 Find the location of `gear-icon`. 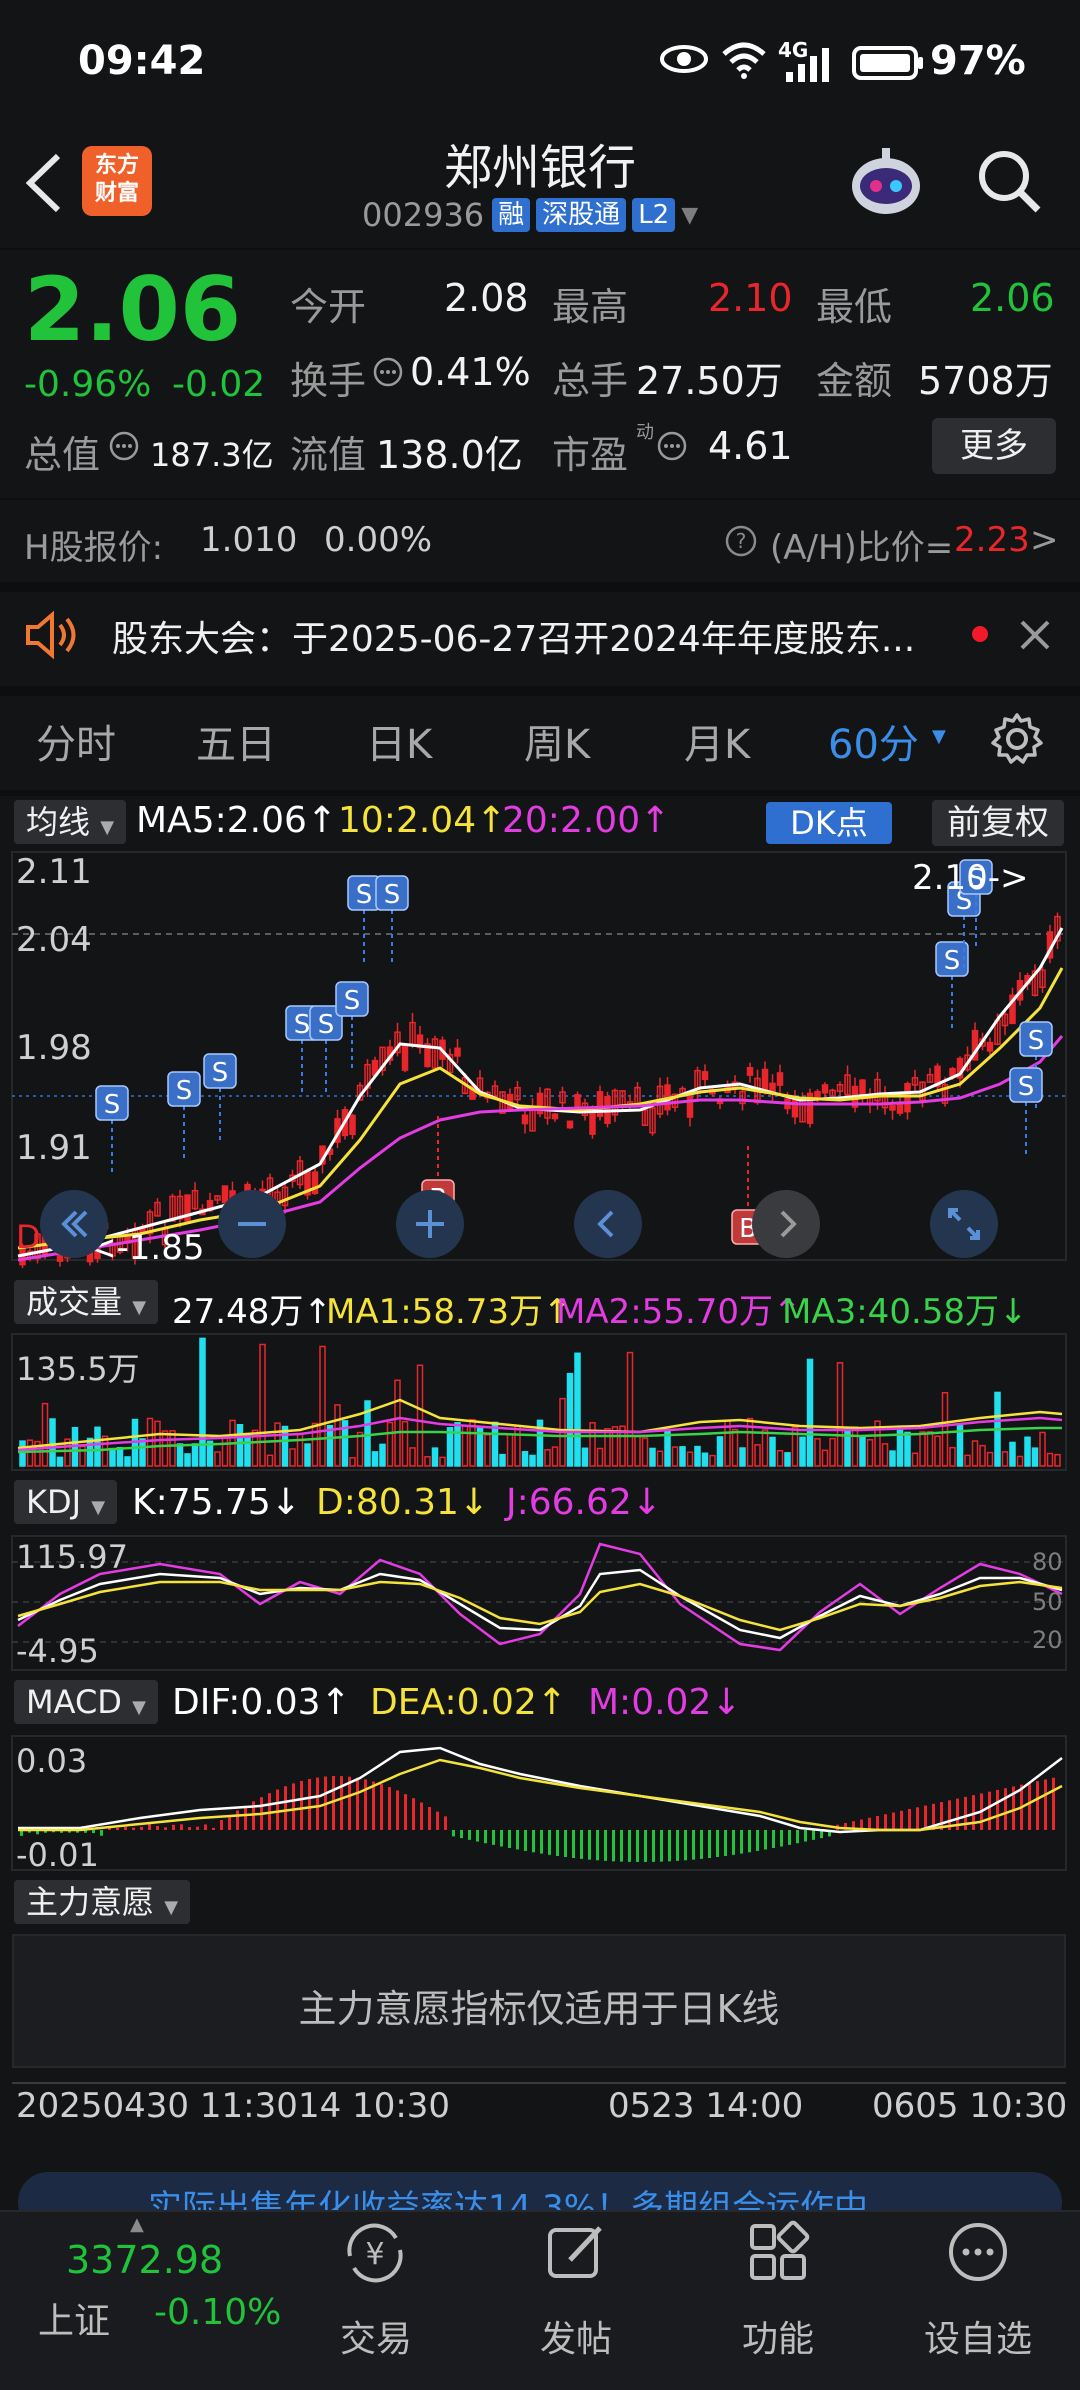

gear-icon is located at coordinates (1017, 739).